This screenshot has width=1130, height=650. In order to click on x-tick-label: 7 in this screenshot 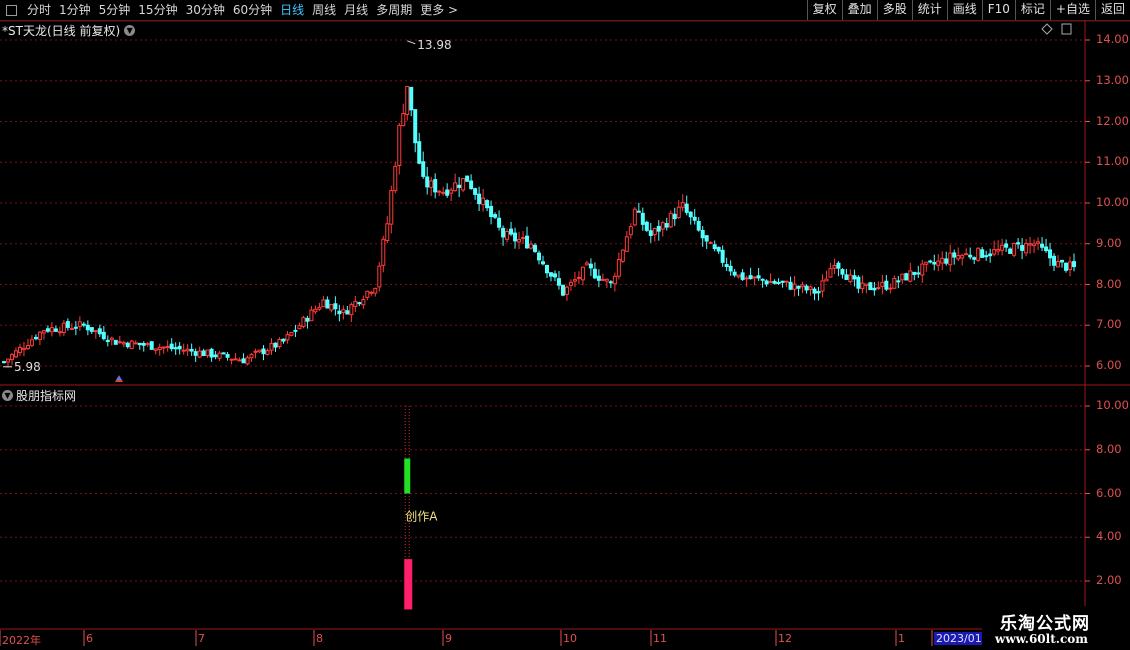, I will do `click(201, 638)`.